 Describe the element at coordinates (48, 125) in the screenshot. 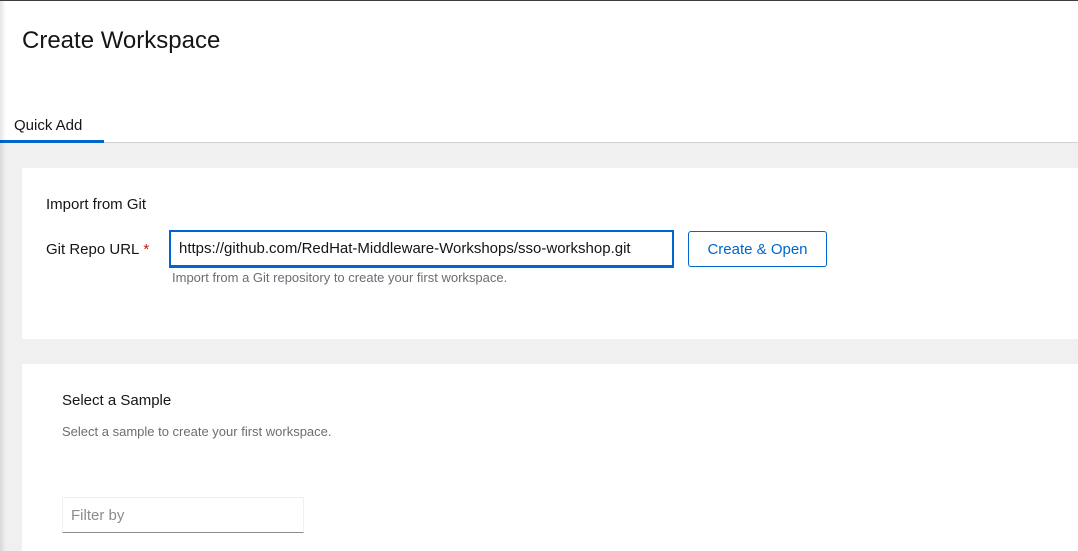

I see `tab-quick-add-label: Quick Add` at that location.